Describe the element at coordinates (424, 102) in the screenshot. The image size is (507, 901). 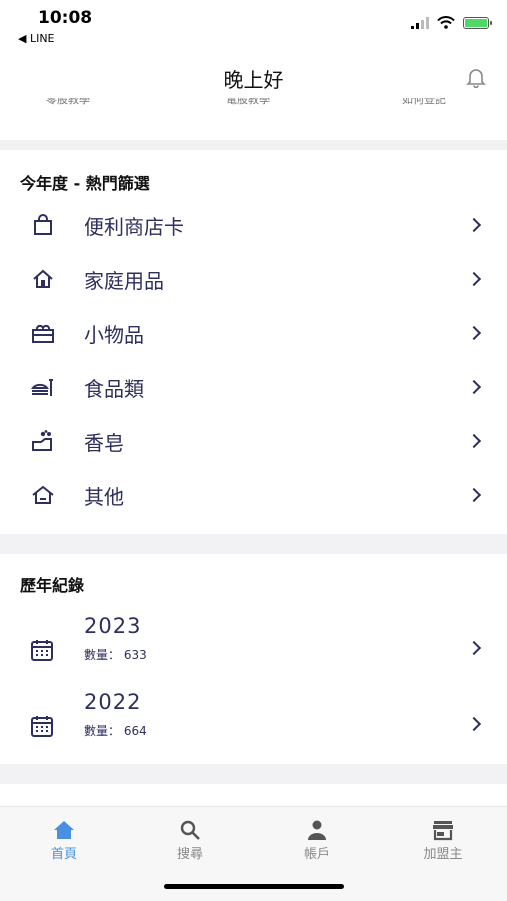
I see `peek-link-3: 如何登記` at that location.